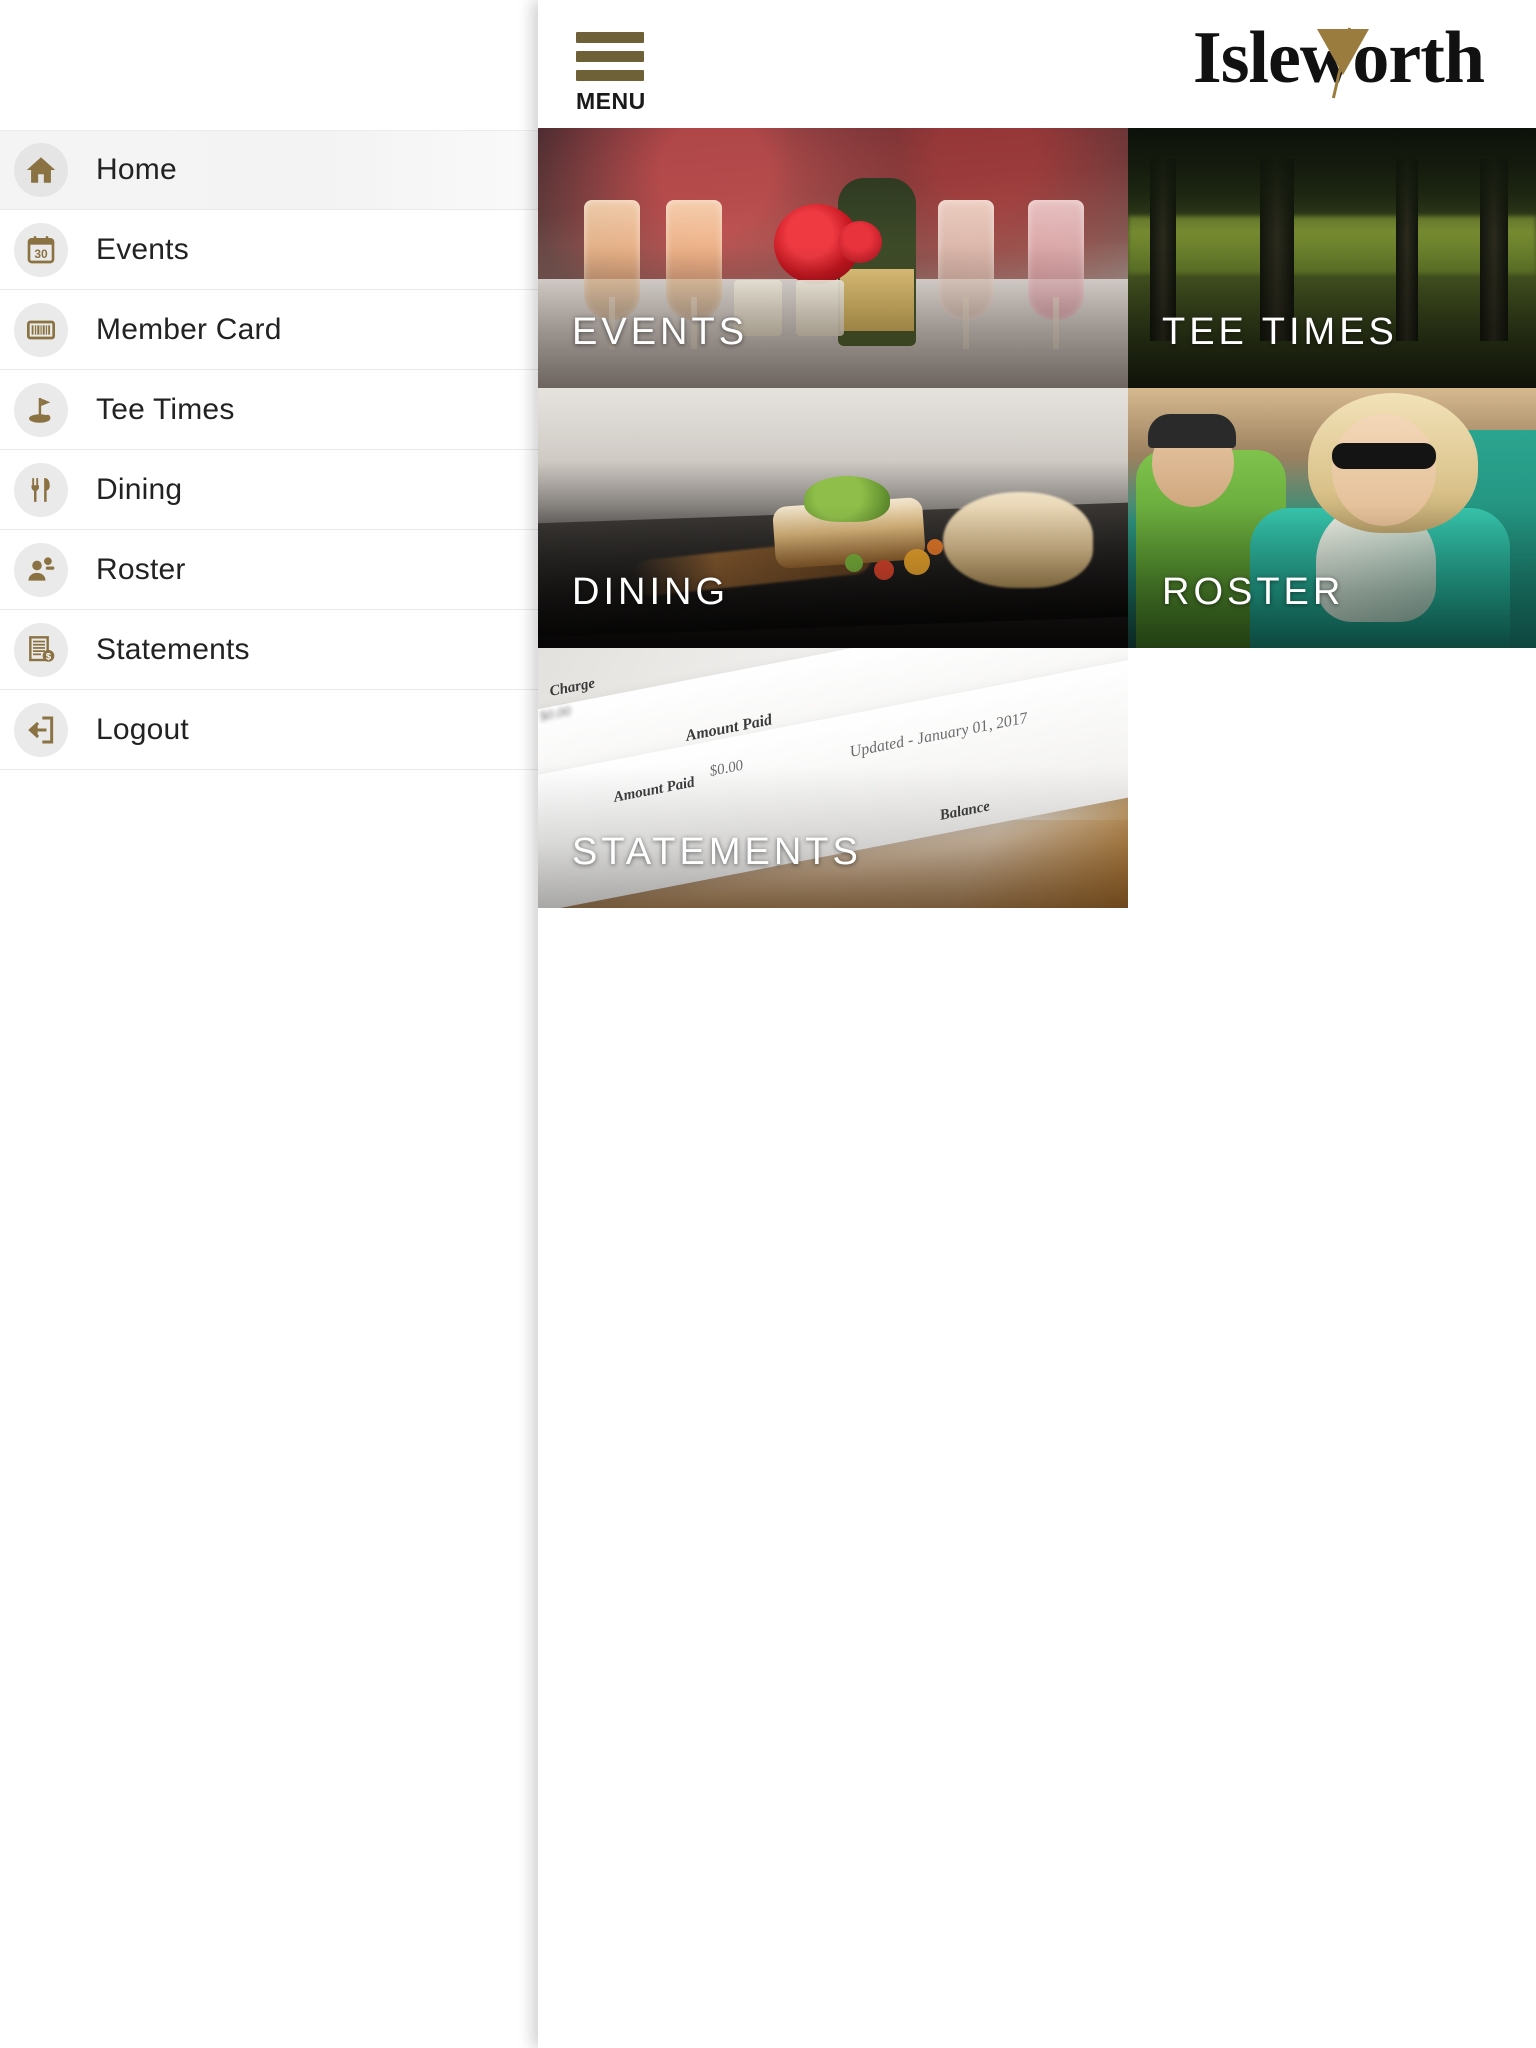 Image resolution: width=1536 pixels, height=2048 pixels. What do you see at coordinates (136, 169) in the screenshot?
I see `sidebar-item-label: Home` at bounding box center [136, 169].